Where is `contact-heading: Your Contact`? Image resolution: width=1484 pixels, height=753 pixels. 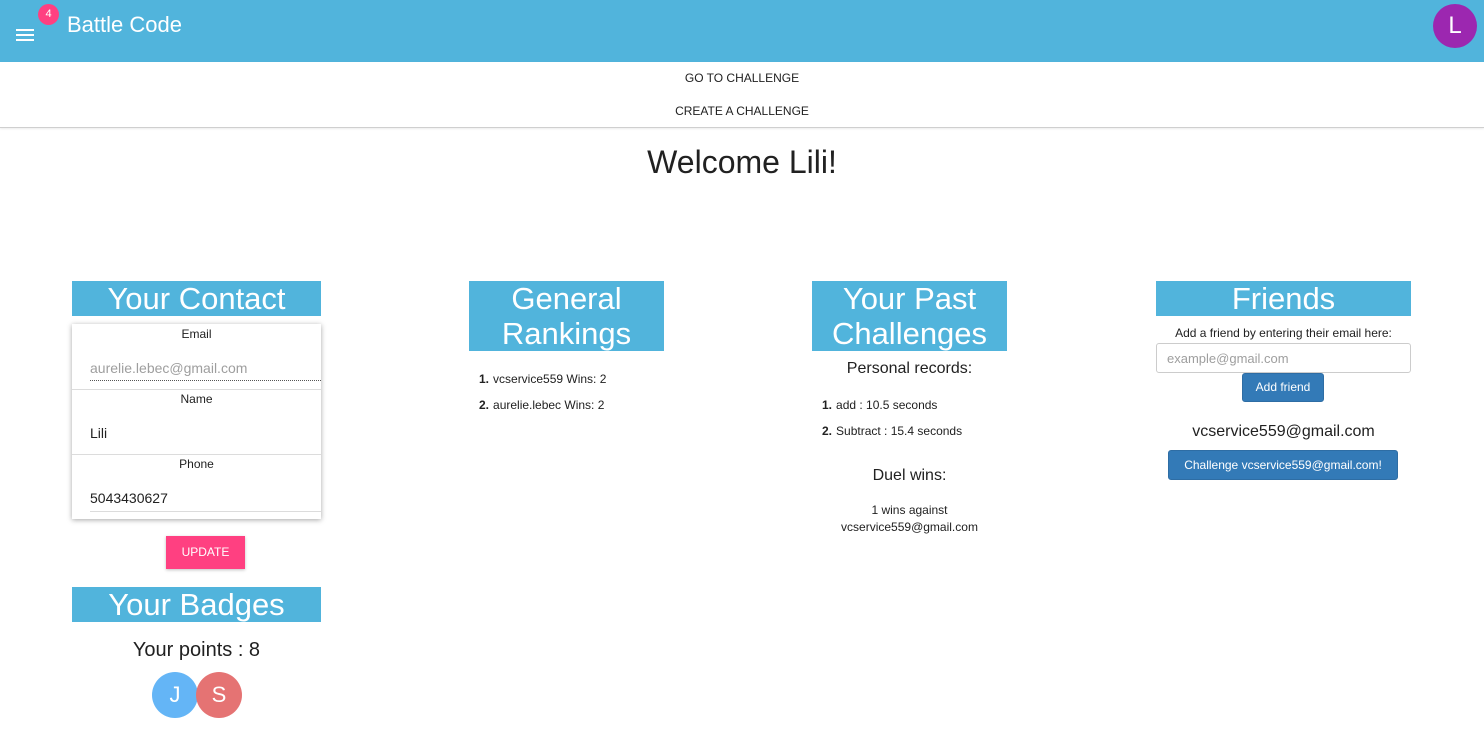 contact-heading: Your Contact is located at coordinates (196, 298).